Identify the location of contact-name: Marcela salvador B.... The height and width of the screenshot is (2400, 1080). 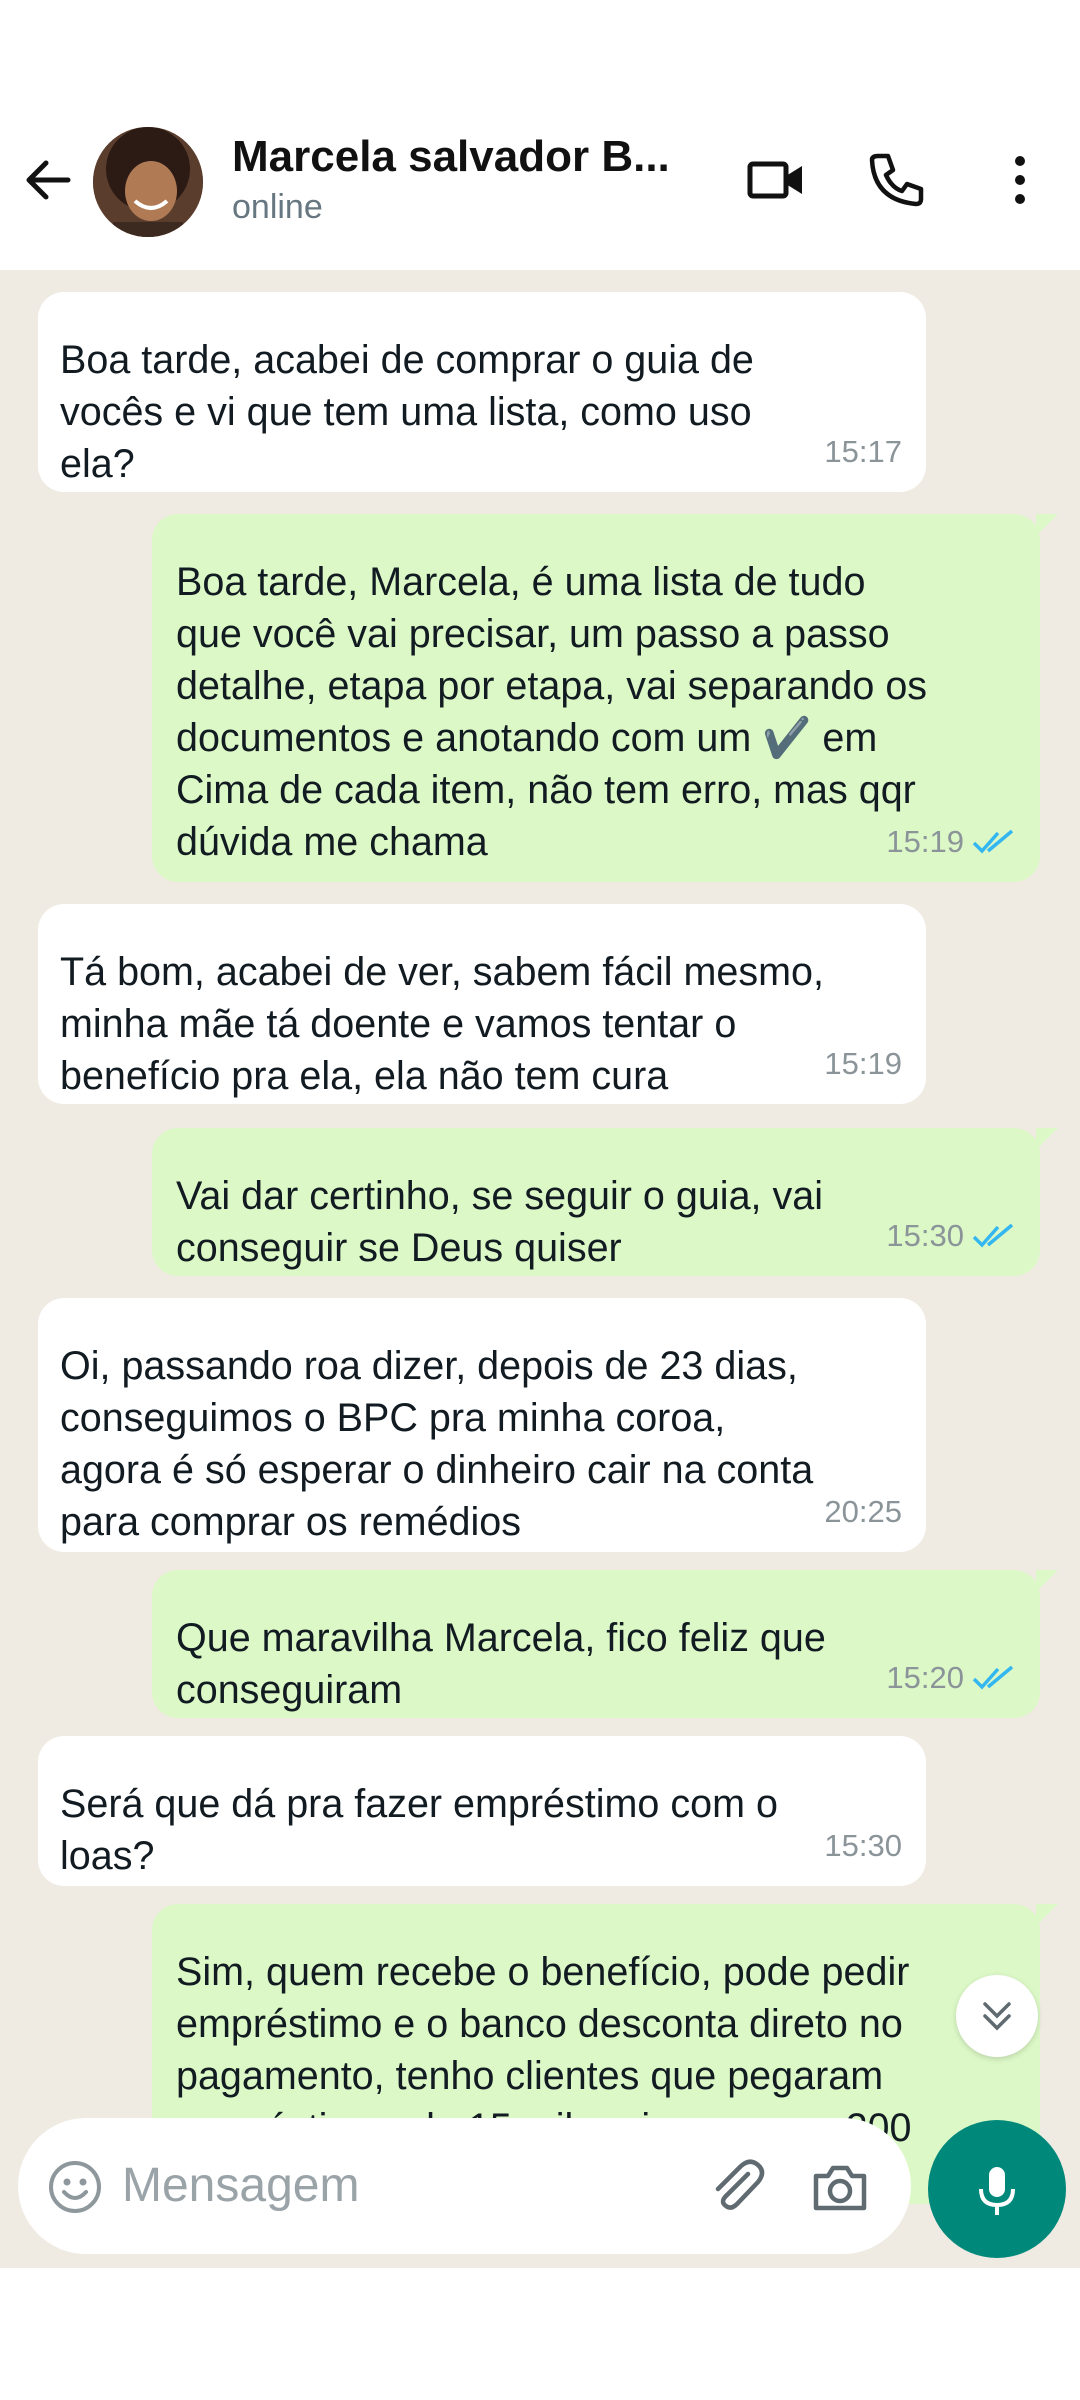
(452, 157).